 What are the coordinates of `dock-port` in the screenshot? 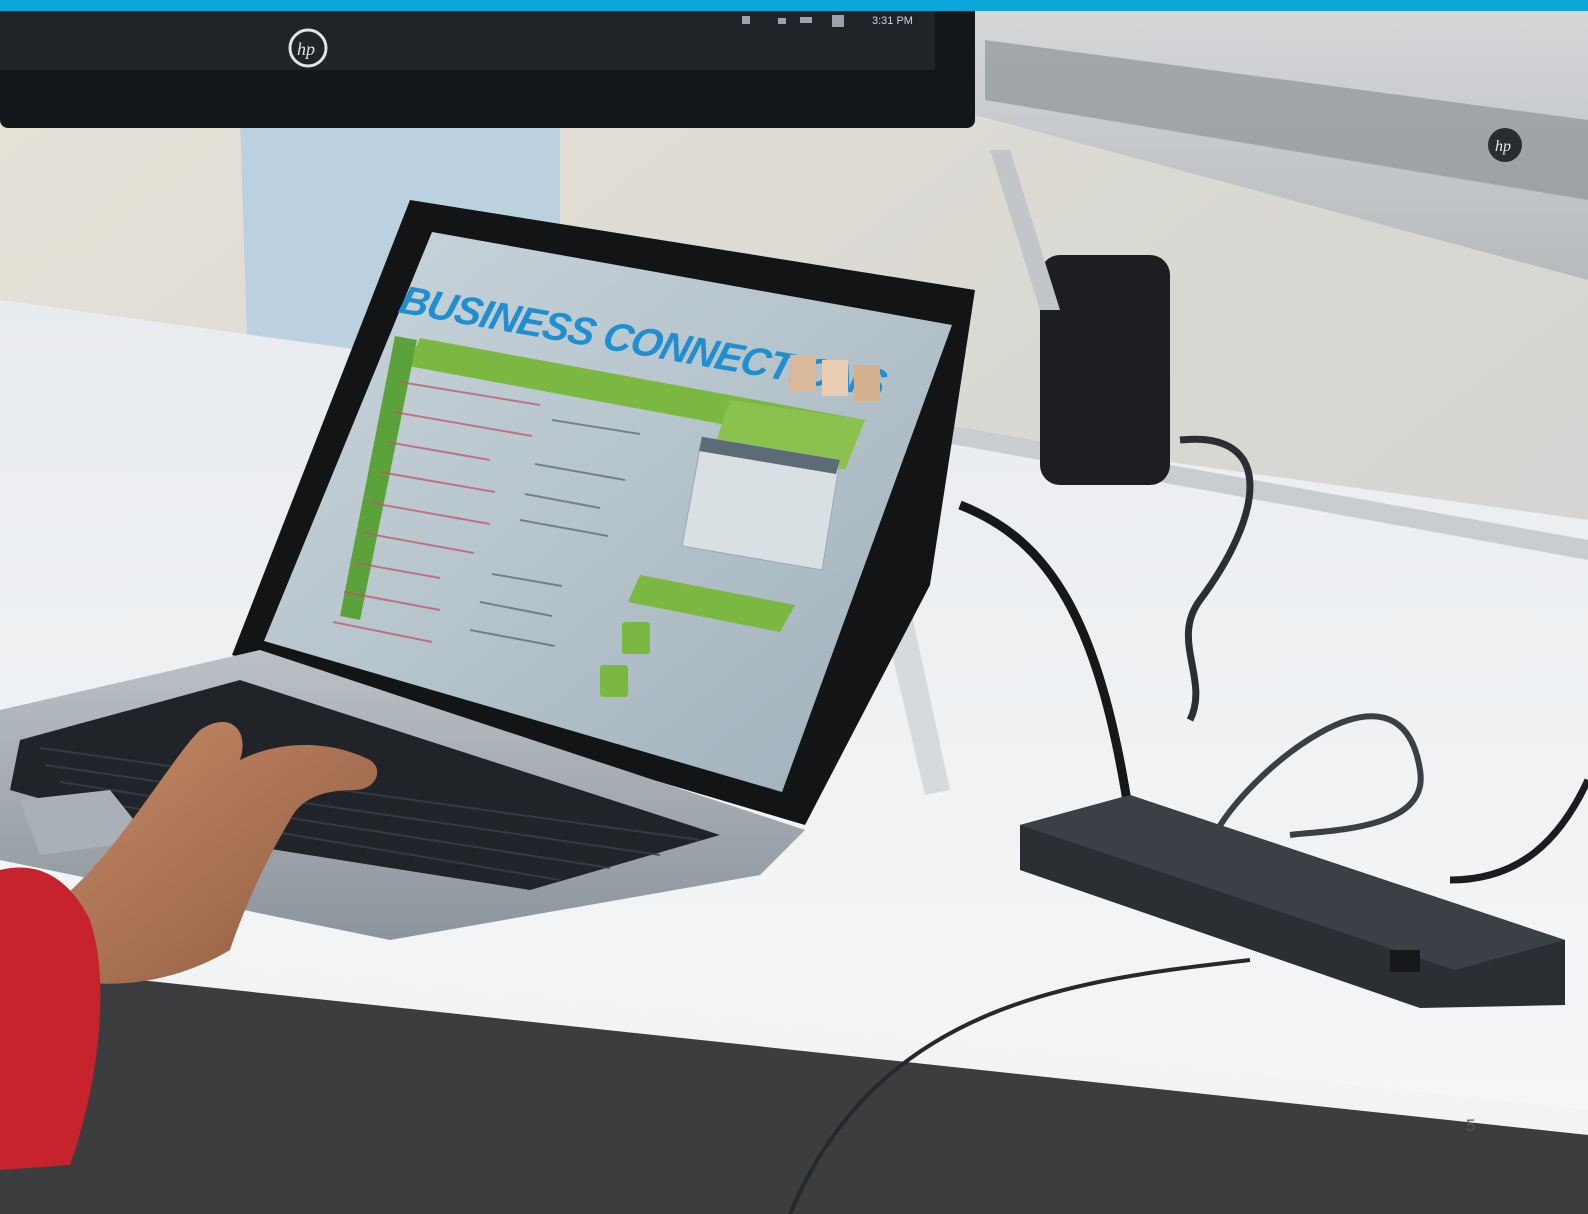 It's located at (1405, 961).